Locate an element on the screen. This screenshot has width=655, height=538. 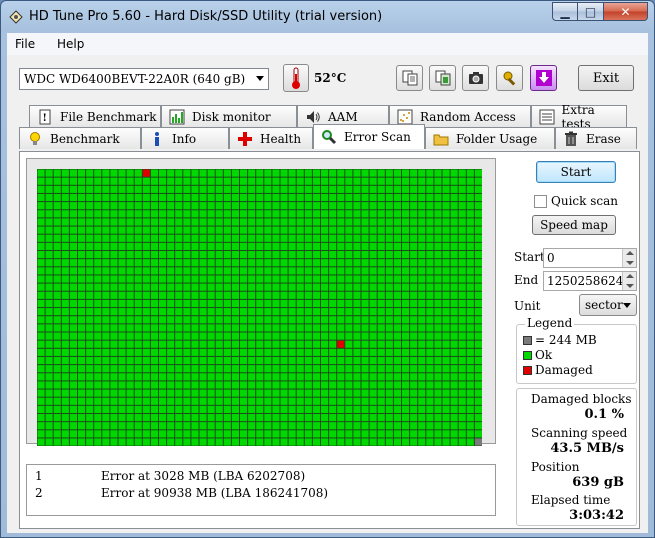
tab-file-benchmark: ! File Benchmark is located at coordinates (95, 116).